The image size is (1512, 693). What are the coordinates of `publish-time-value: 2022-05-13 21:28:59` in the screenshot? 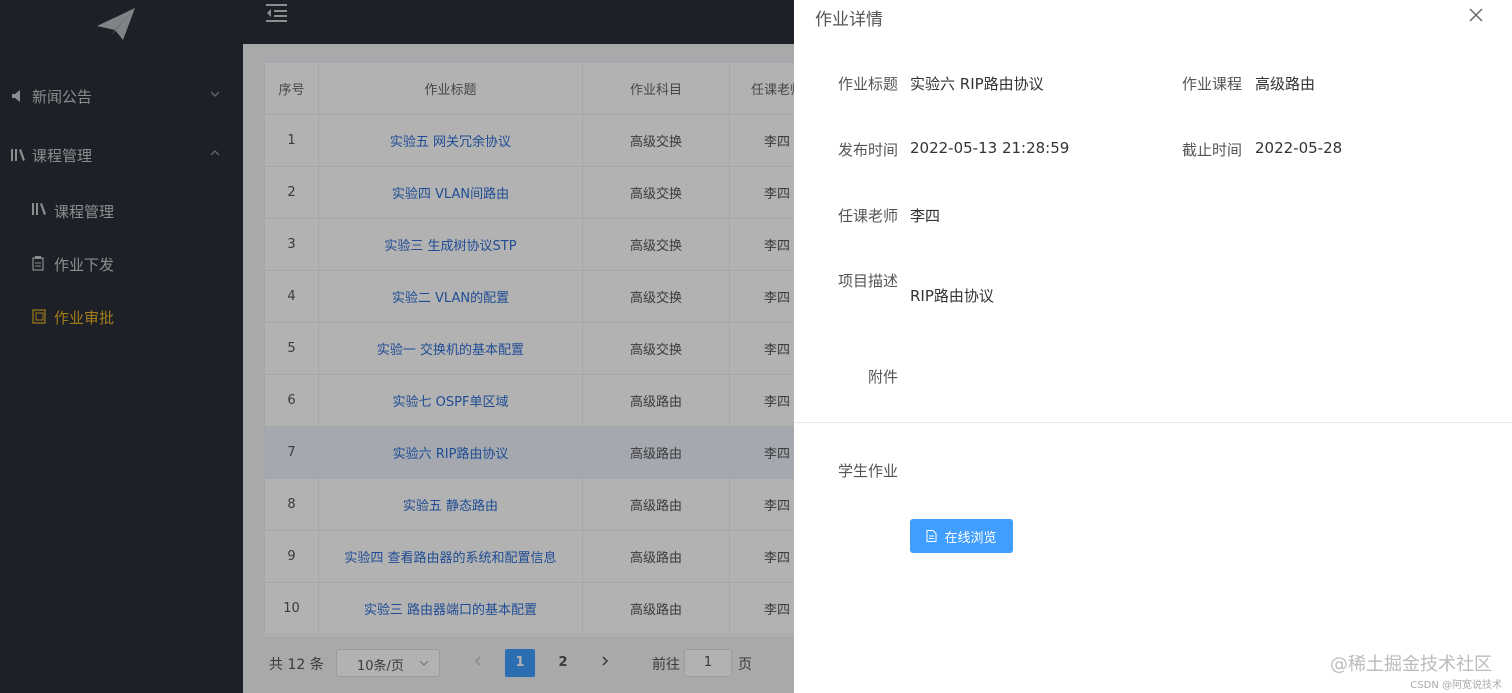 It's located at (990, 148).